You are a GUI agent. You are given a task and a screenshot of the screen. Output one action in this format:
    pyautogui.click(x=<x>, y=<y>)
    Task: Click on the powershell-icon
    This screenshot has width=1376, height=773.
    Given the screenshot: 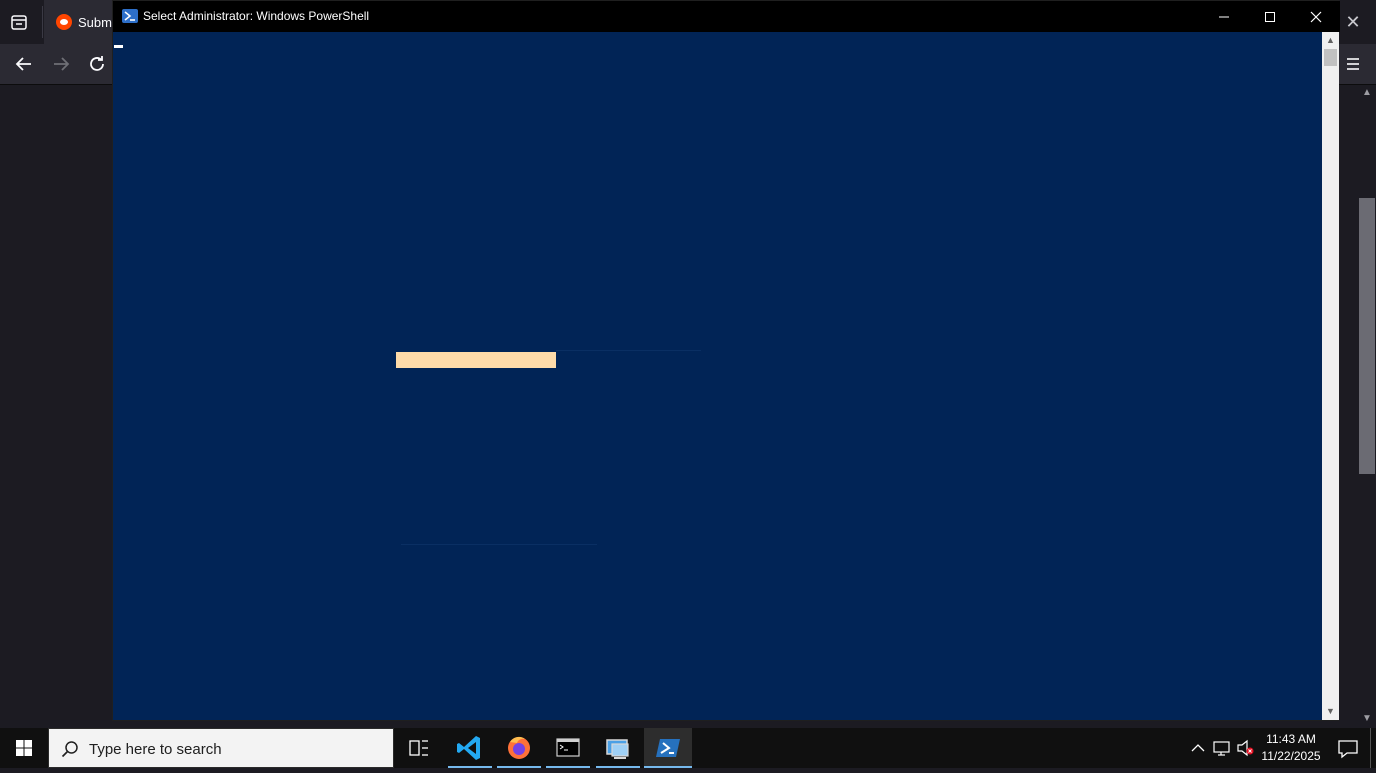 What is the action you would take?
    pyautogui.click(x=668, y=748)
    